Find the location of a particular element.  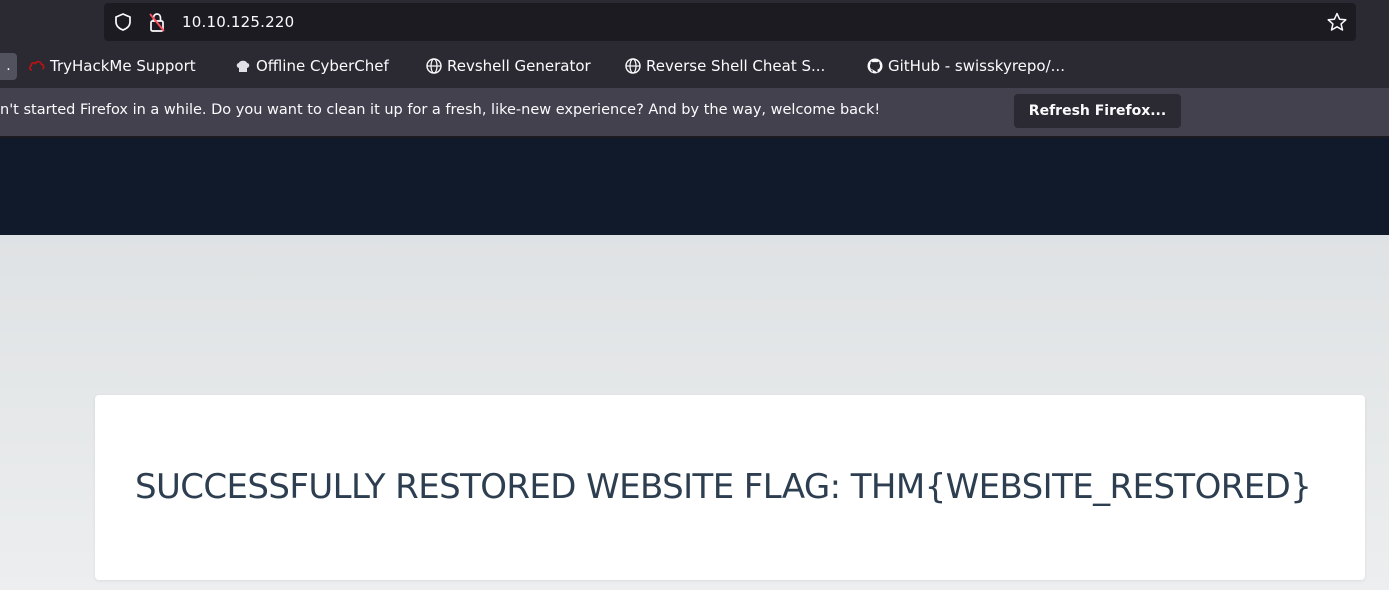

bookmark-tryhackme-support: TryHackMe Support is located at coordinates (112, 66).